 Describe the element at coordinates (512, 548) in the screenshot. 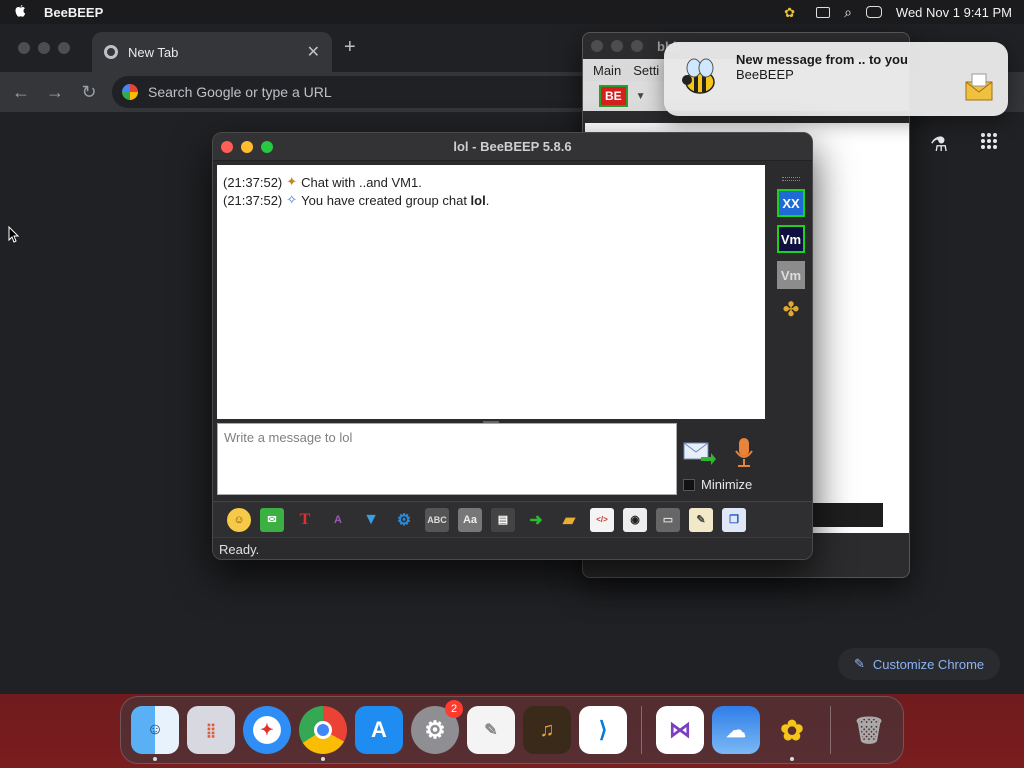

I see `status-bar: Ready.` at that location.